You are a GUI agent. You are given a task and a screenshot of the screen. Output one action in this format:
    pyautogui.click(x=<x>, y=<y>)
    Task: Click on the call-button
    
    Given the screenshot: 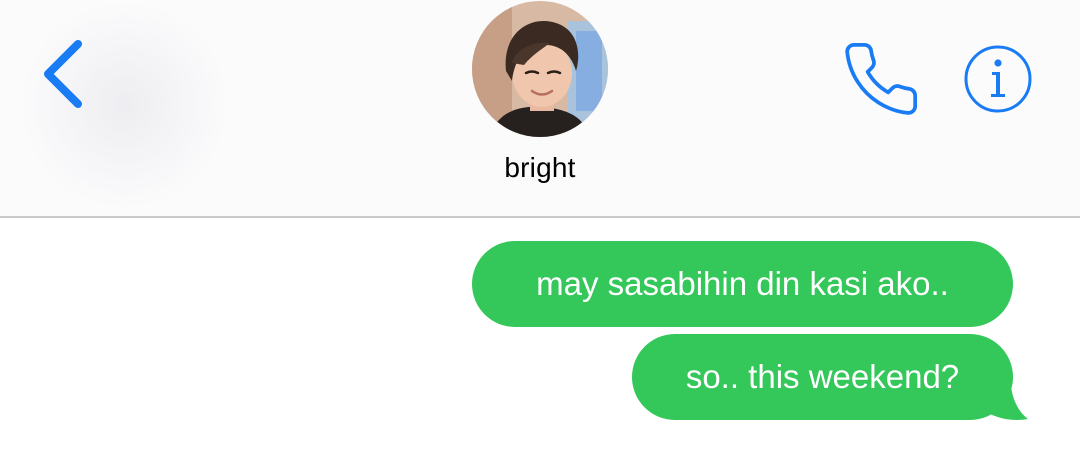 What is the action you would take?
    pyautogui.click(x=881, y=79)
    